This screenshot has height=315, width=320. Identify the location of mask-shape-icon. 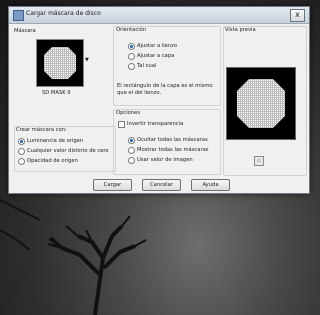
(60, 63).